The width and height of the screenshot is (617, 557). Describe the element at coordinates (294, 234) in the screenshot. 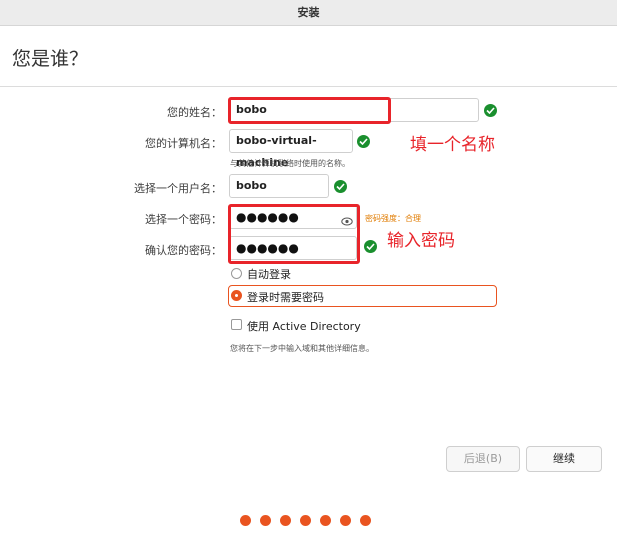

I see `password-annotation-box` at that location.